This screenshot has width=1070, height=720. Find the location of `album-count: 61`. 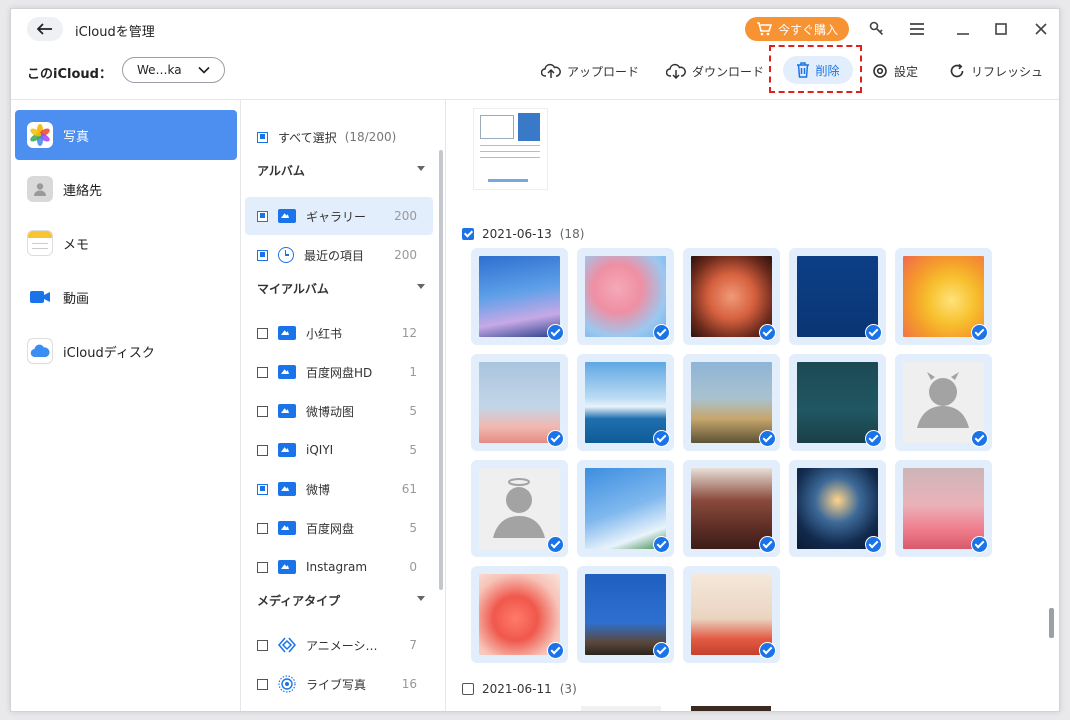

album-count: 61 is located at coordinates (409, 489).